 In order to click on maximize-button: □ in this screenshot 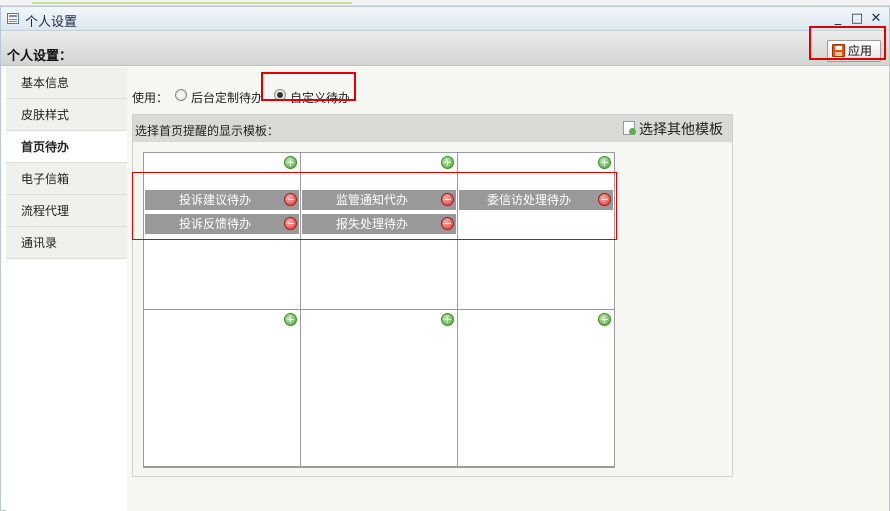, I will do `click(857, 19)`.